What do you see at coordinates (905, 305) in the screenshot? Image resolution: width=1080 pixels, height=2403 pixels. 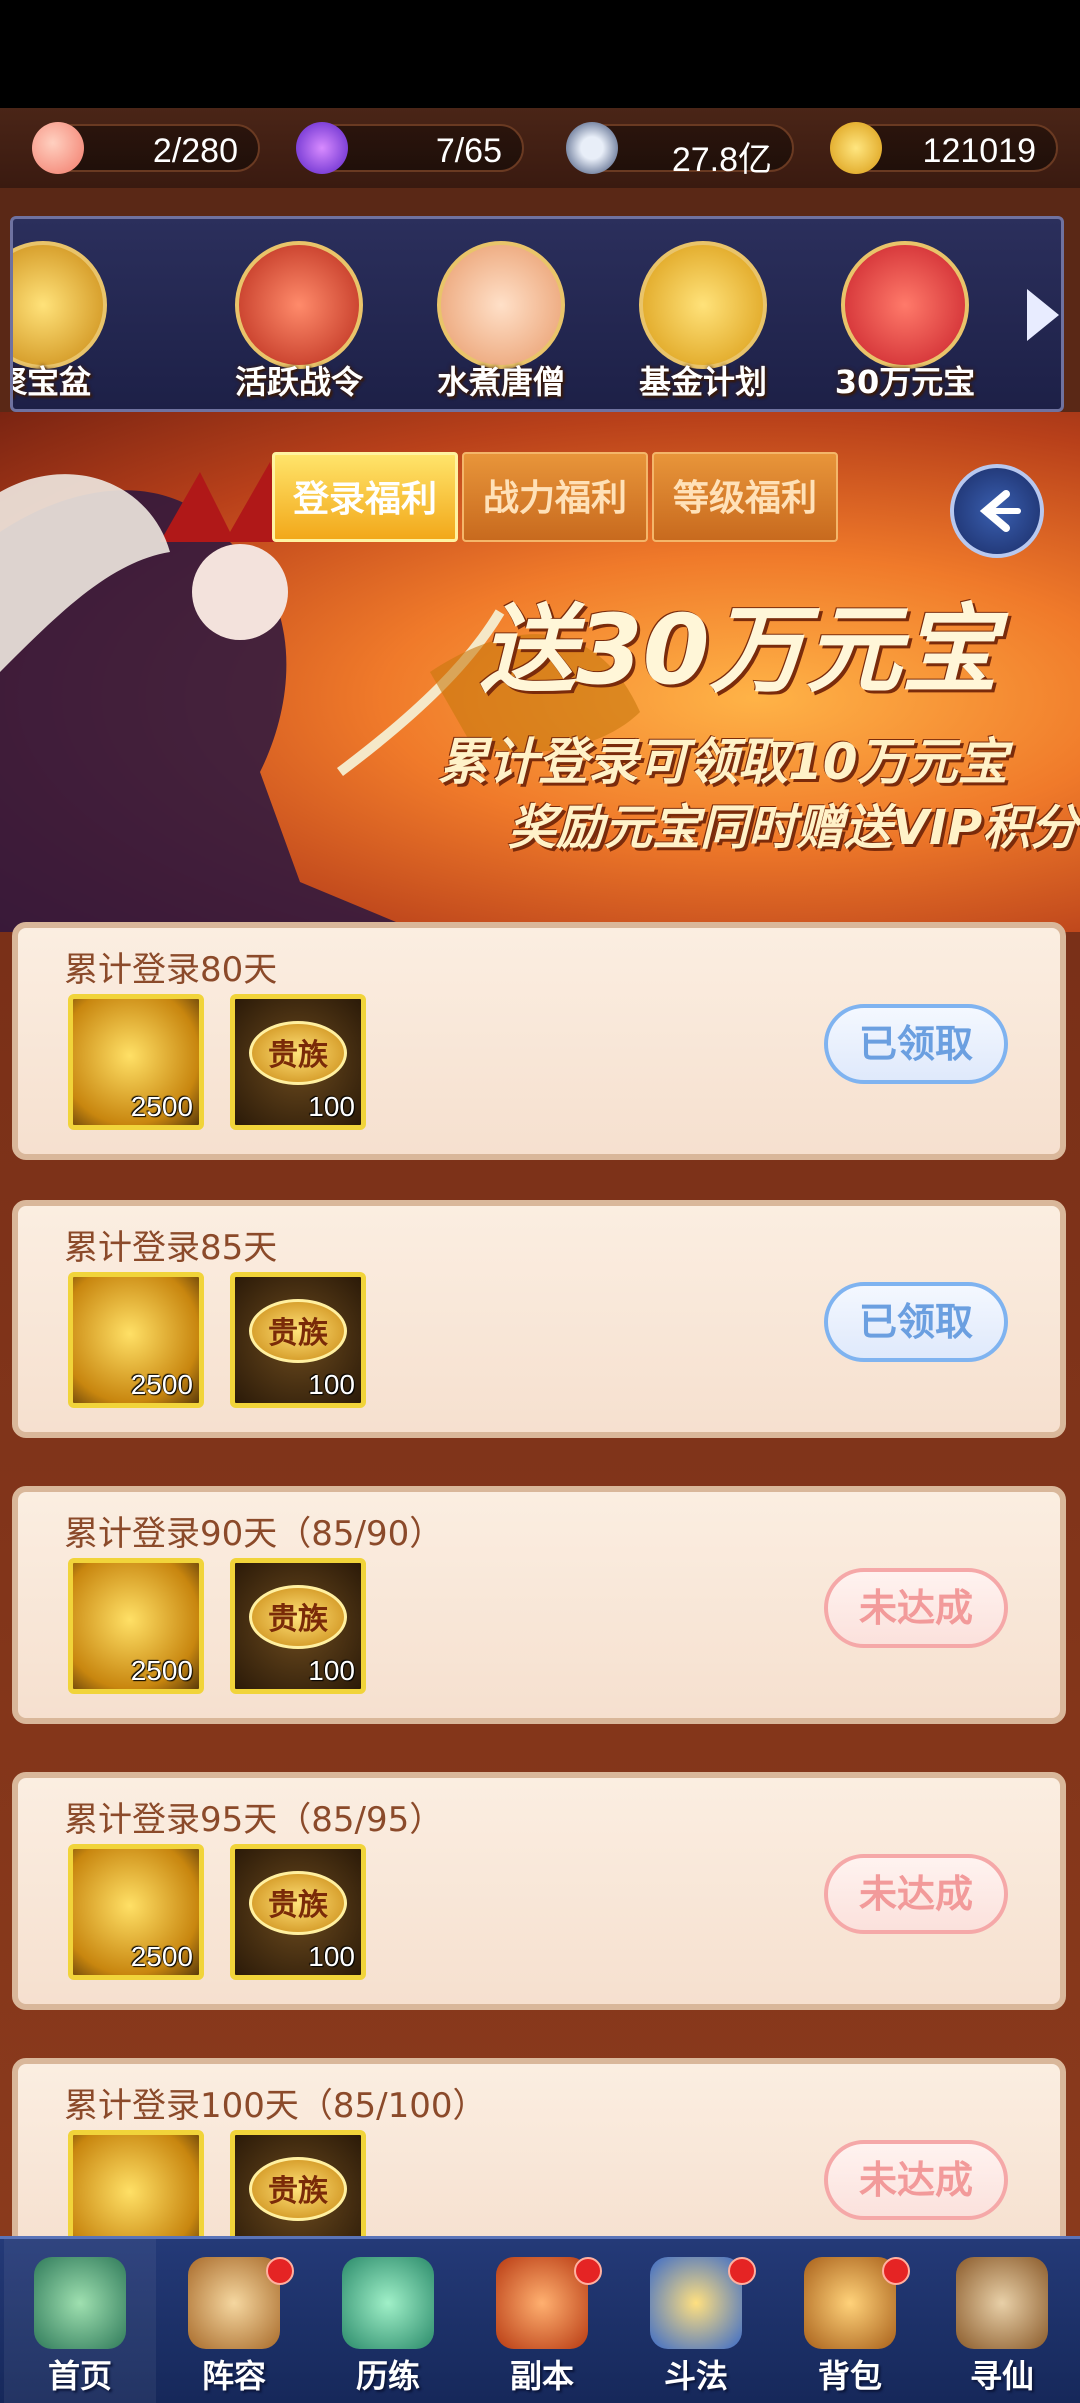 I see `yuanbao-chest-icon` at bounding box center [905, 305].